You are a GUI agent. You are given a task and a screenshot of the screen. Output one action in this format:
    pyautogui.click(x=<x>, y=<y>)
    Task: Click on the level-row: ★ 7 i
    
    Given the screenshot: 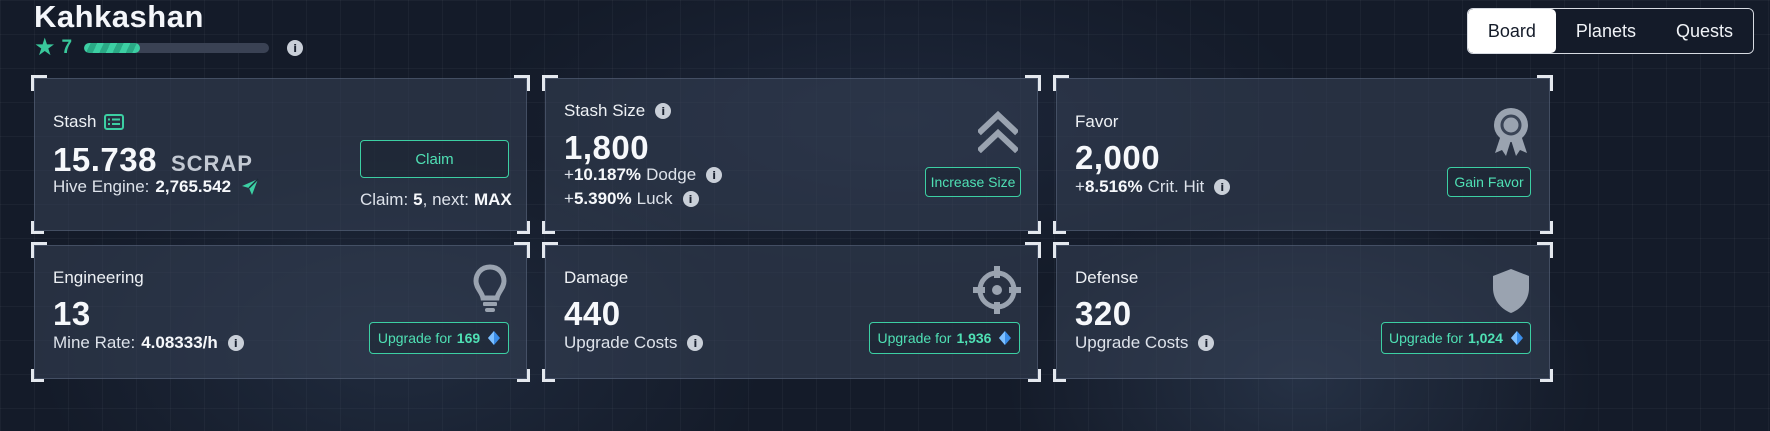 What is the action you would take?
    pyautogui.click(x=169, y=47)
    